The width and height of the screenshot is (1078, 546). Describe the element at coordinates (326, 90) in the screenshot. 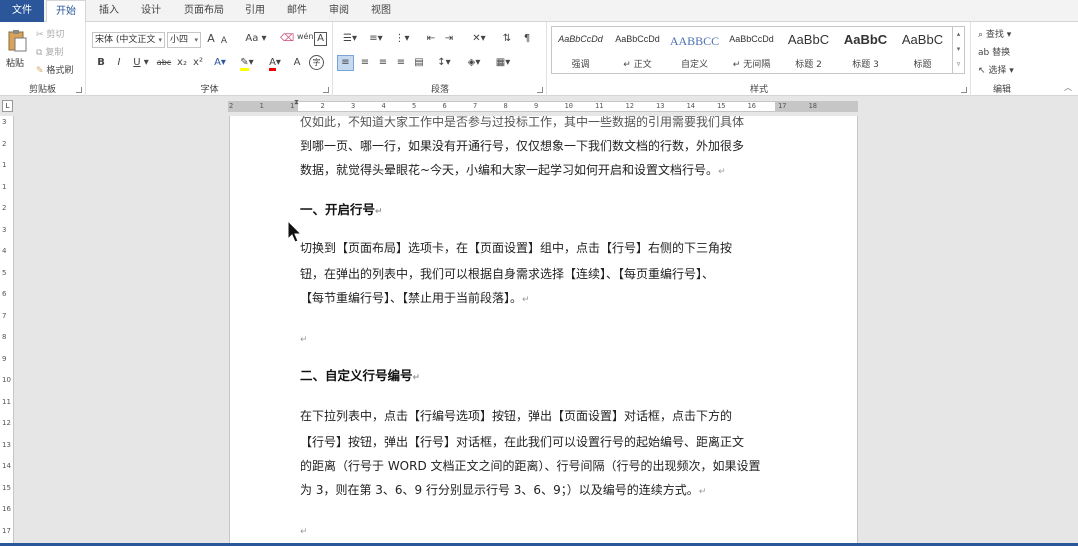

I see `font-launcher` at that location.